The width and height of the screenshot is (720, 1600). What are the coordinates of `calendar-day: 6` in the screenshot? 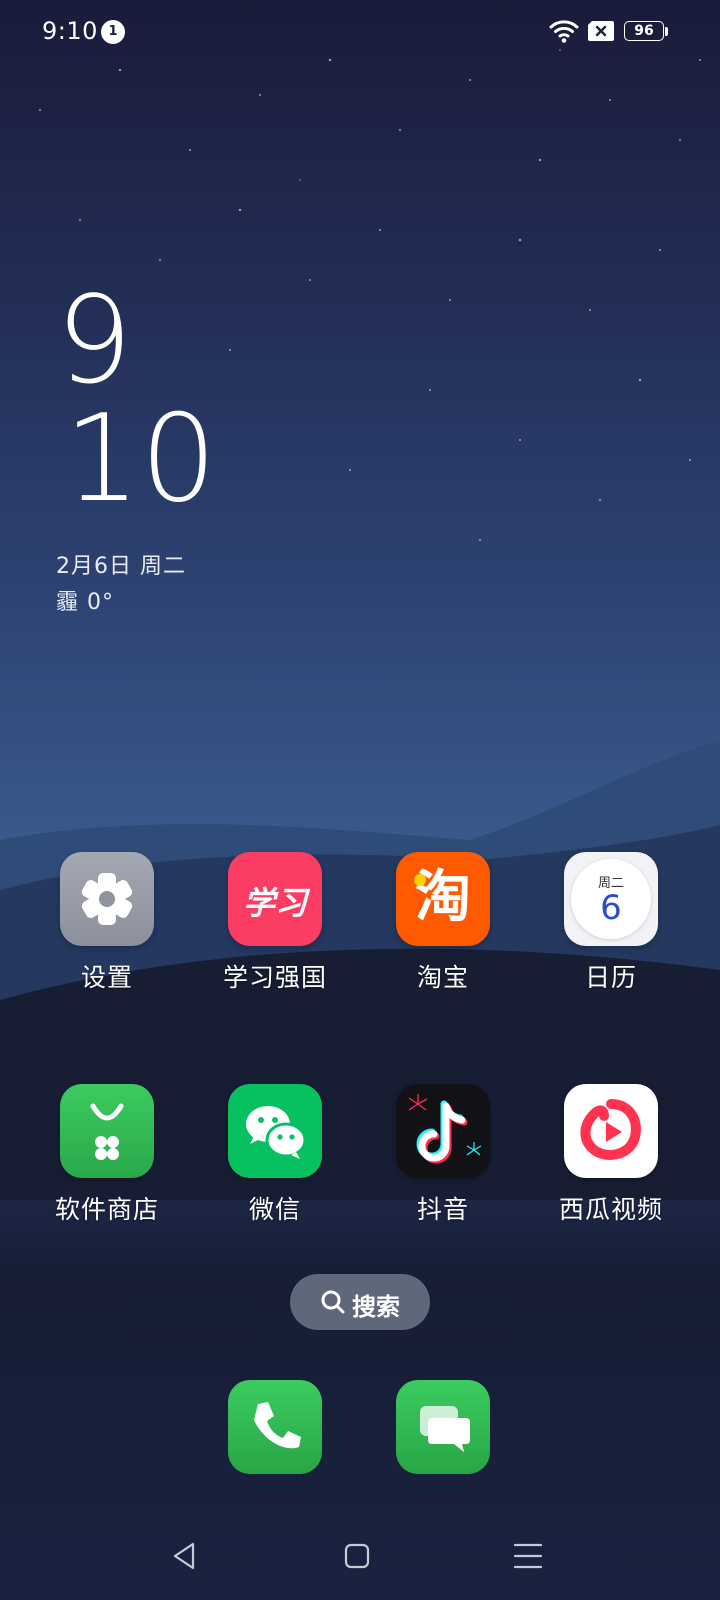 It's located at (611, 908).